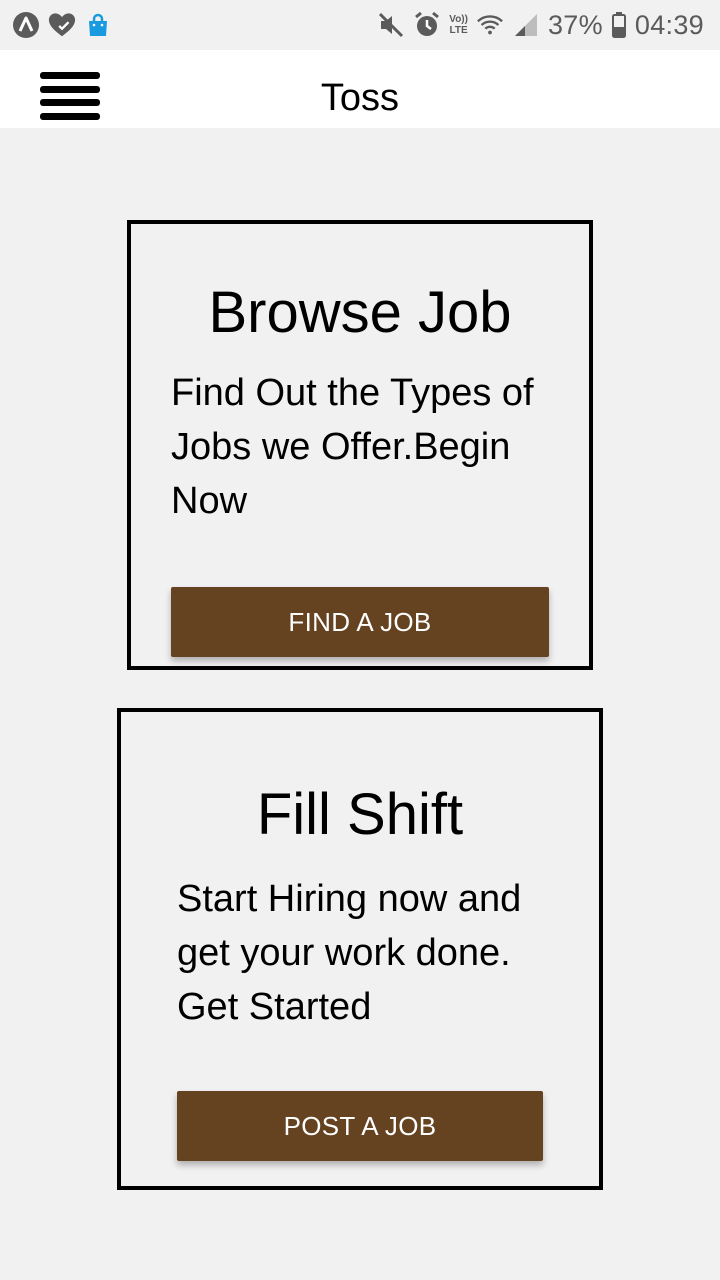 The height and width of the screenshot is (1280, 720). What do you see at coordinates (26, 25) in the screenshot?
I see `app-a-icon` at bounding box center [26, 25].